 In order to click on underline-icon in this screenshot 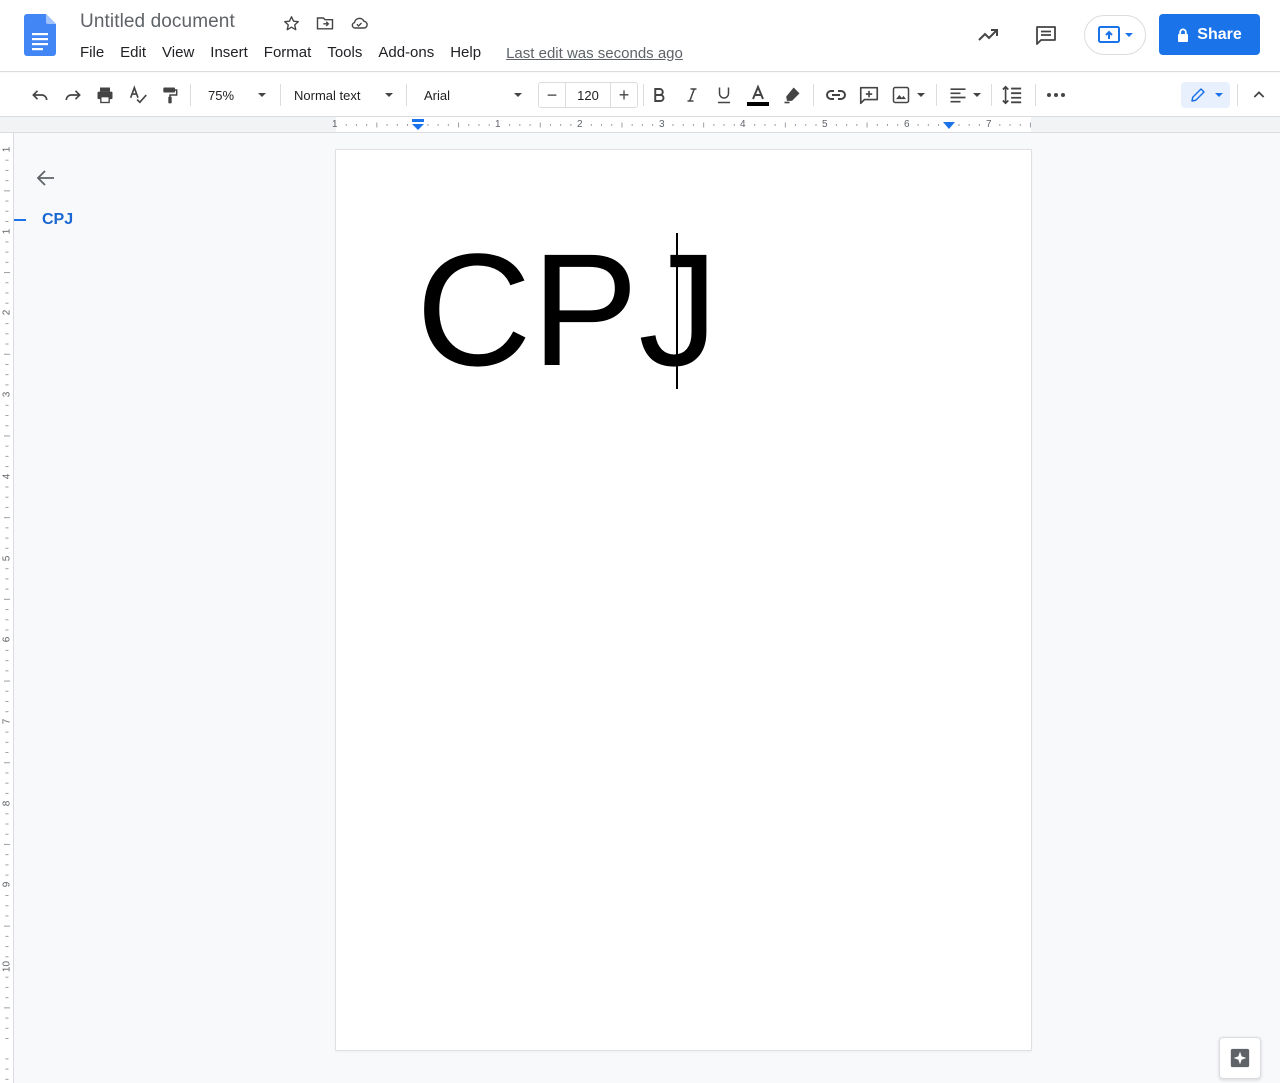, I will do `click(724, 95)`.